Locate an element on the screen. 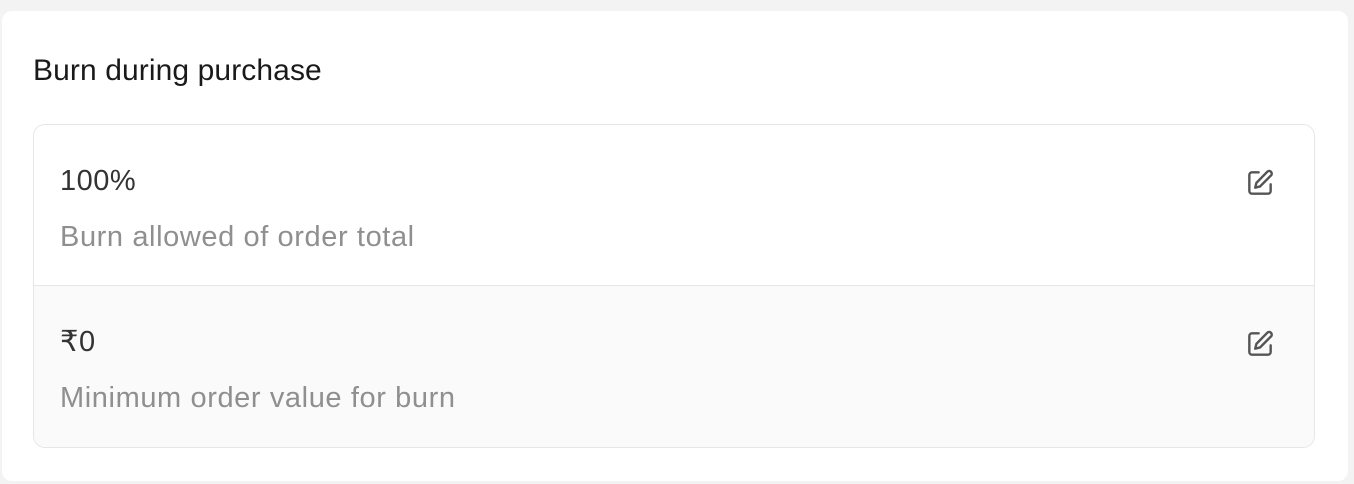 The height and width of the screenshot is (484, 1354). minimum-order-label: Minimum order value for burn is located at coordinates (258, 398).